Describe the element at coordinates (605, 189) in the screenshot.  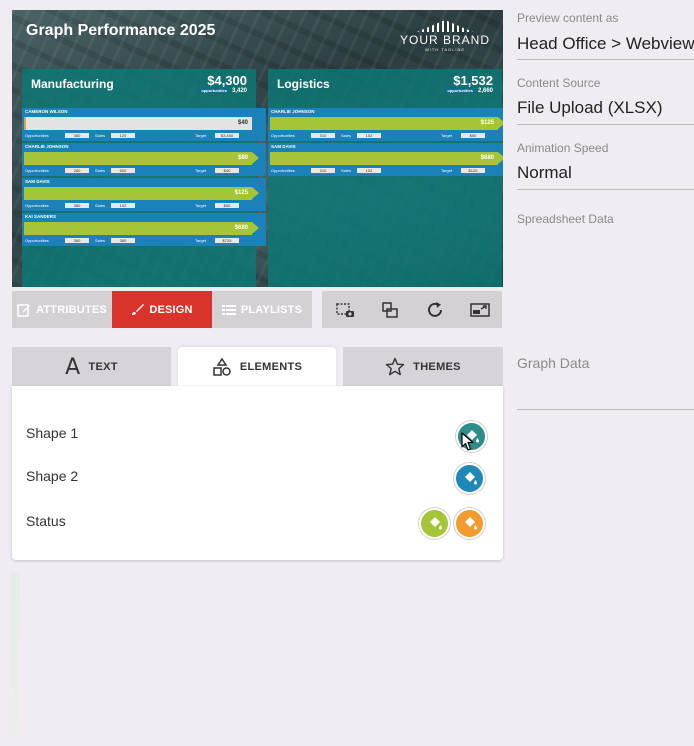
I see `animation-speed-underline` at that location.